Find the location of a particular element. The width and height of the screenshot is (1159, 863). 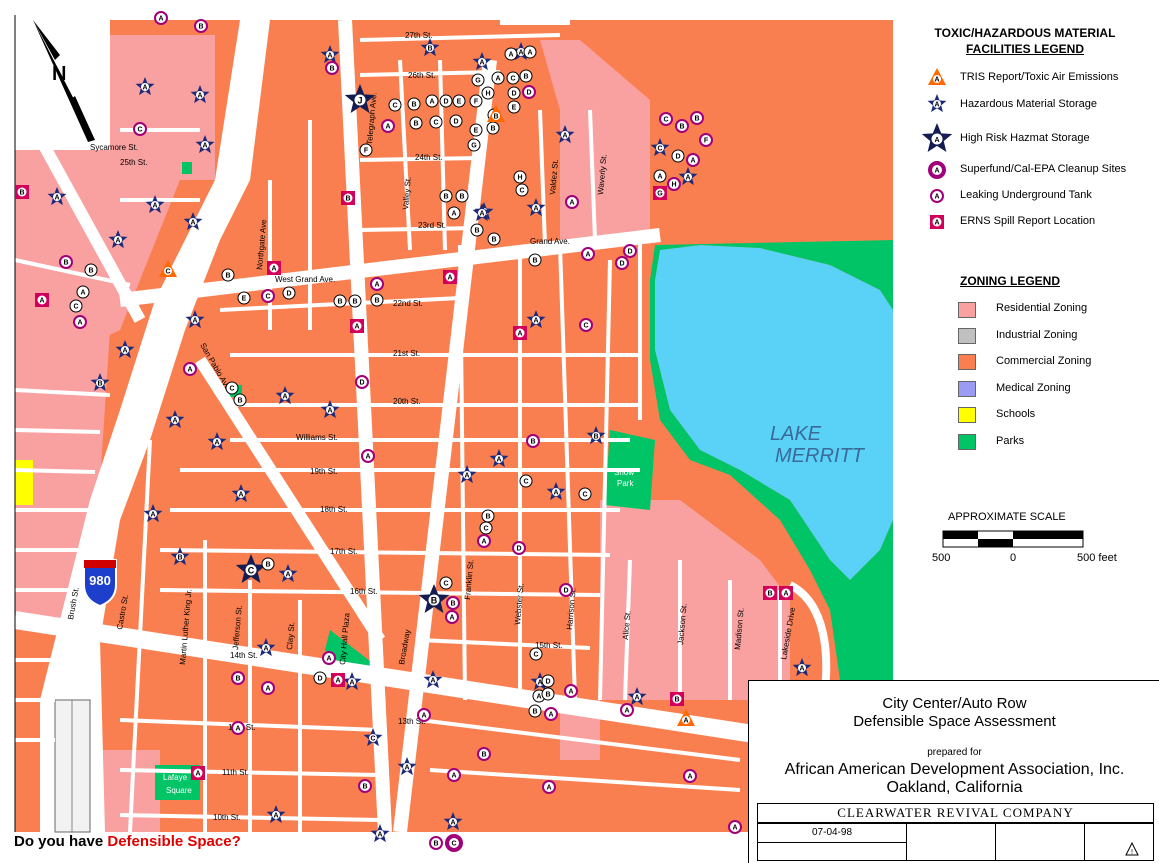

zoning-swatch-commercial is located at coordinates (967, 362).